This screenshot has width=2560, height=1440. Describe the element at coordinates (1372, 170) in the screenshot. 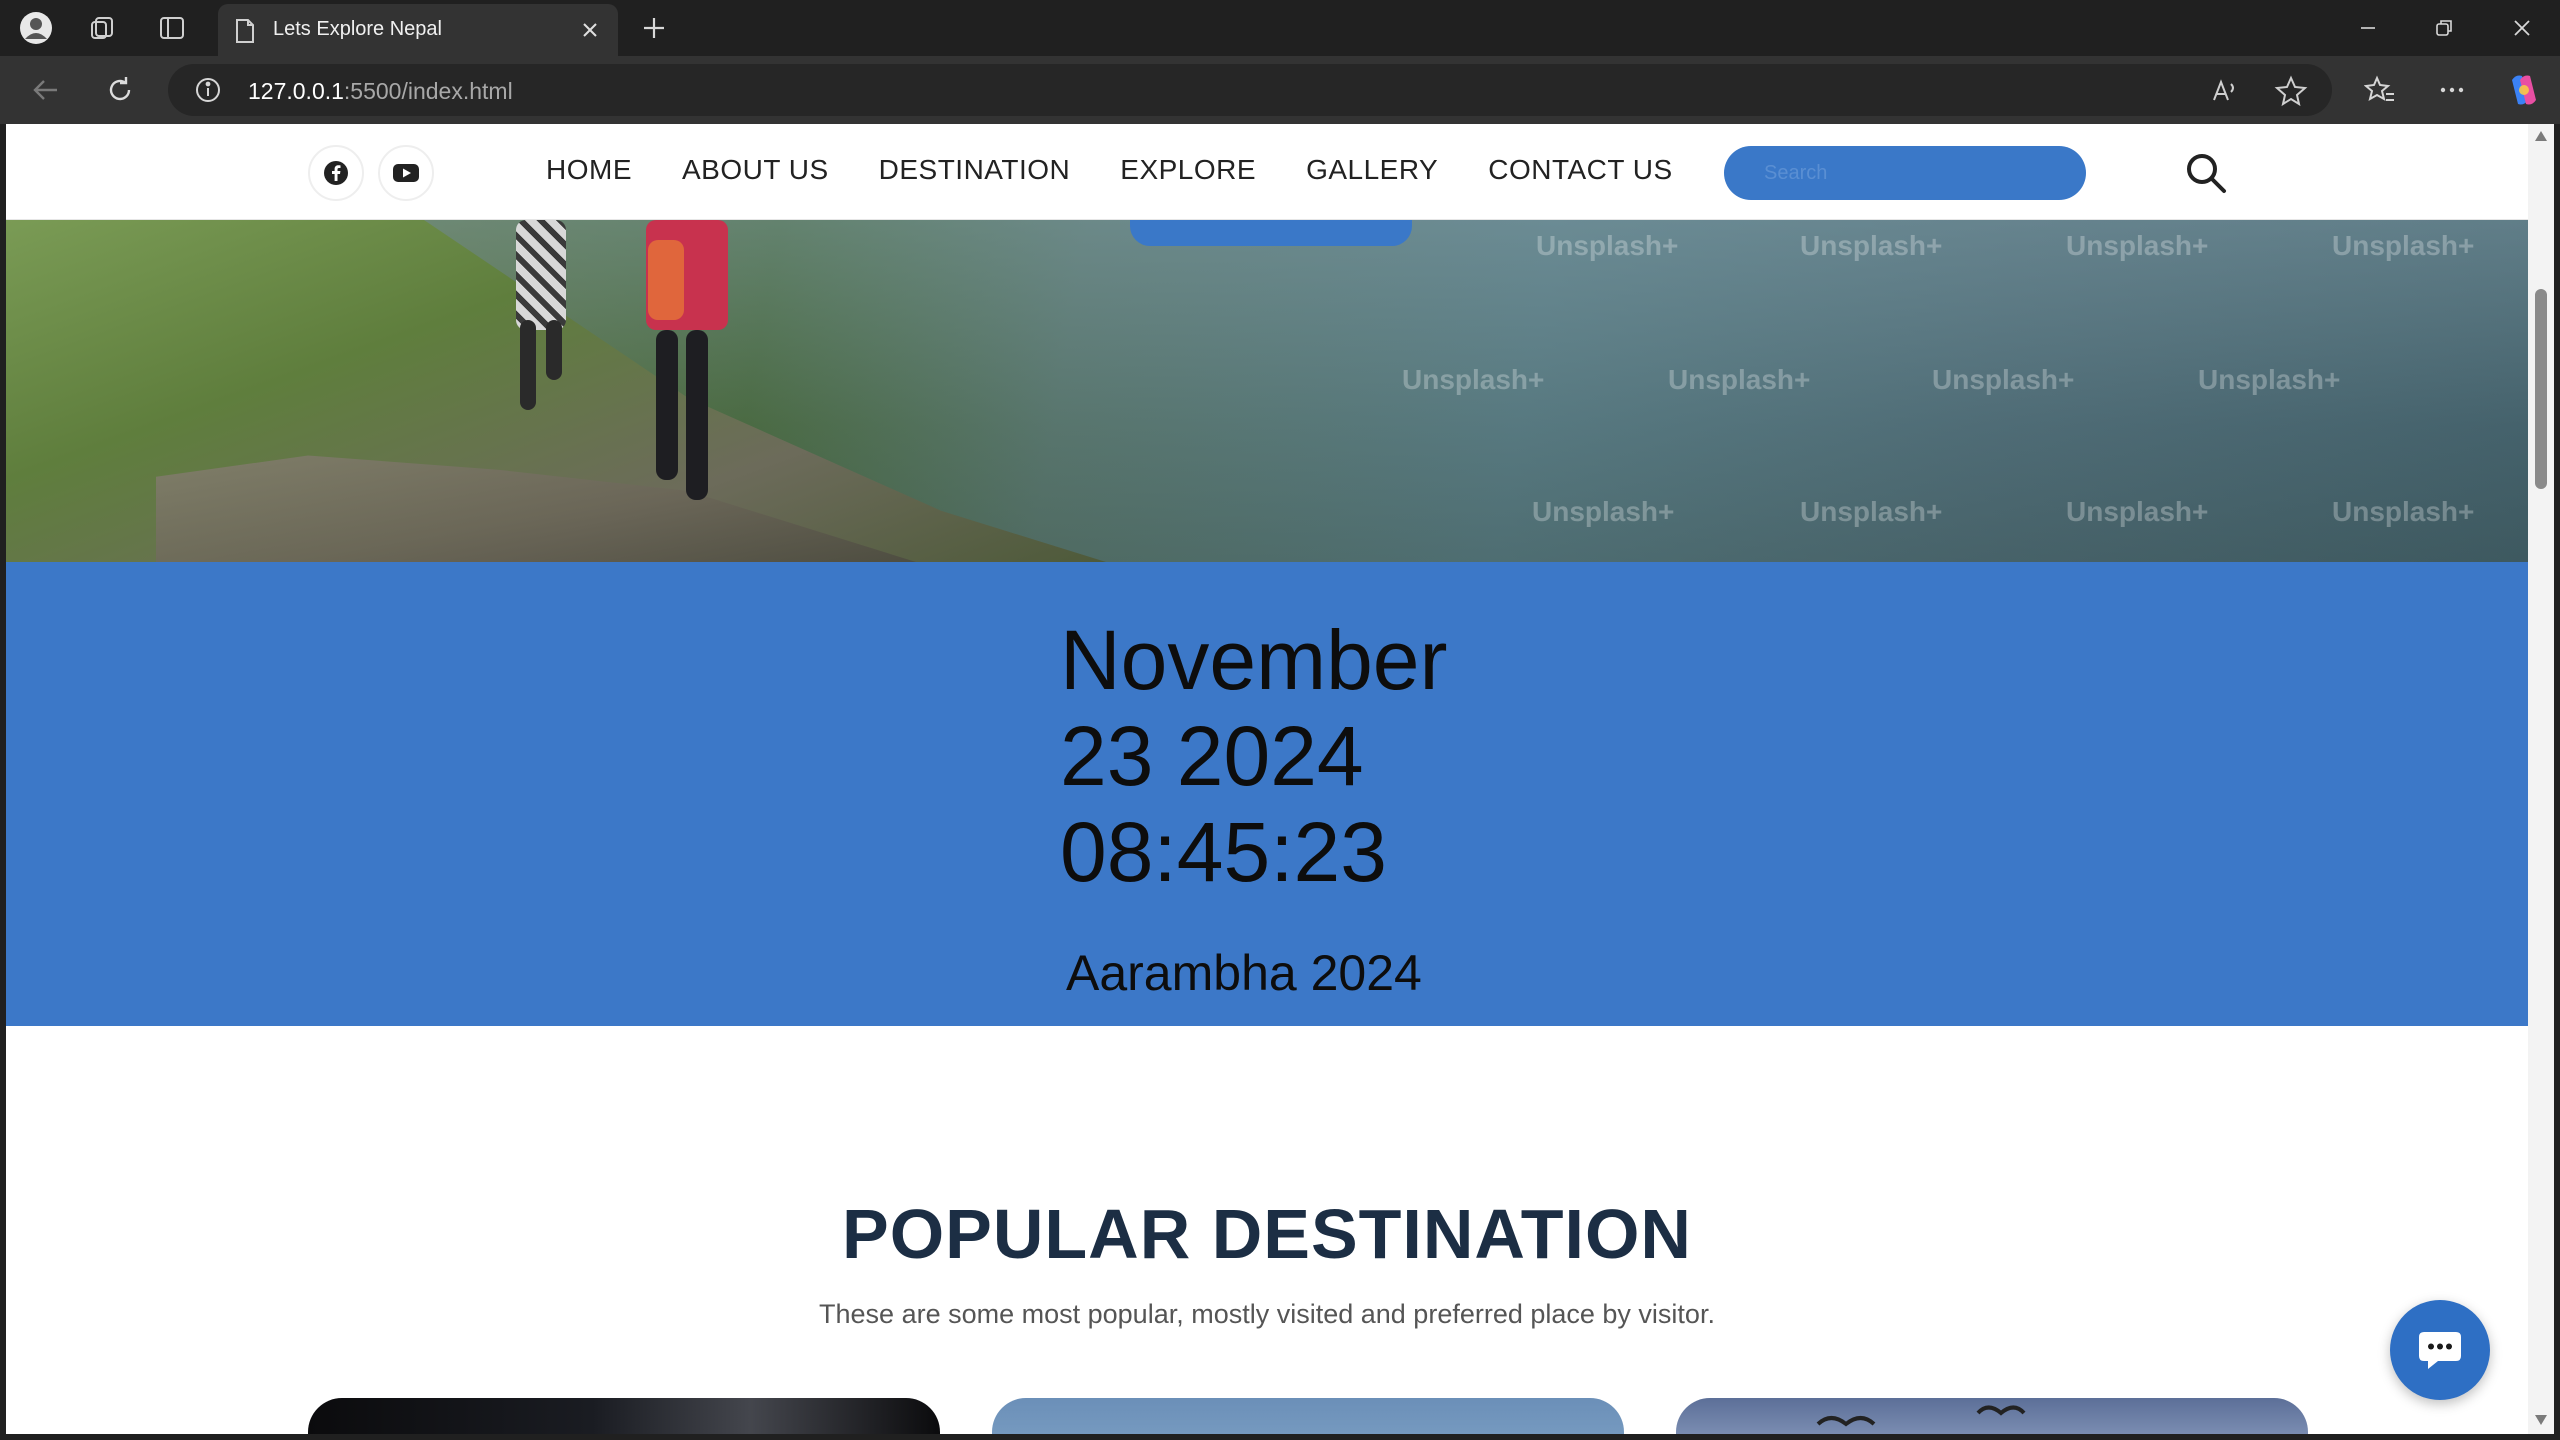

I see `nav-gallery: GALLERY` at that location.